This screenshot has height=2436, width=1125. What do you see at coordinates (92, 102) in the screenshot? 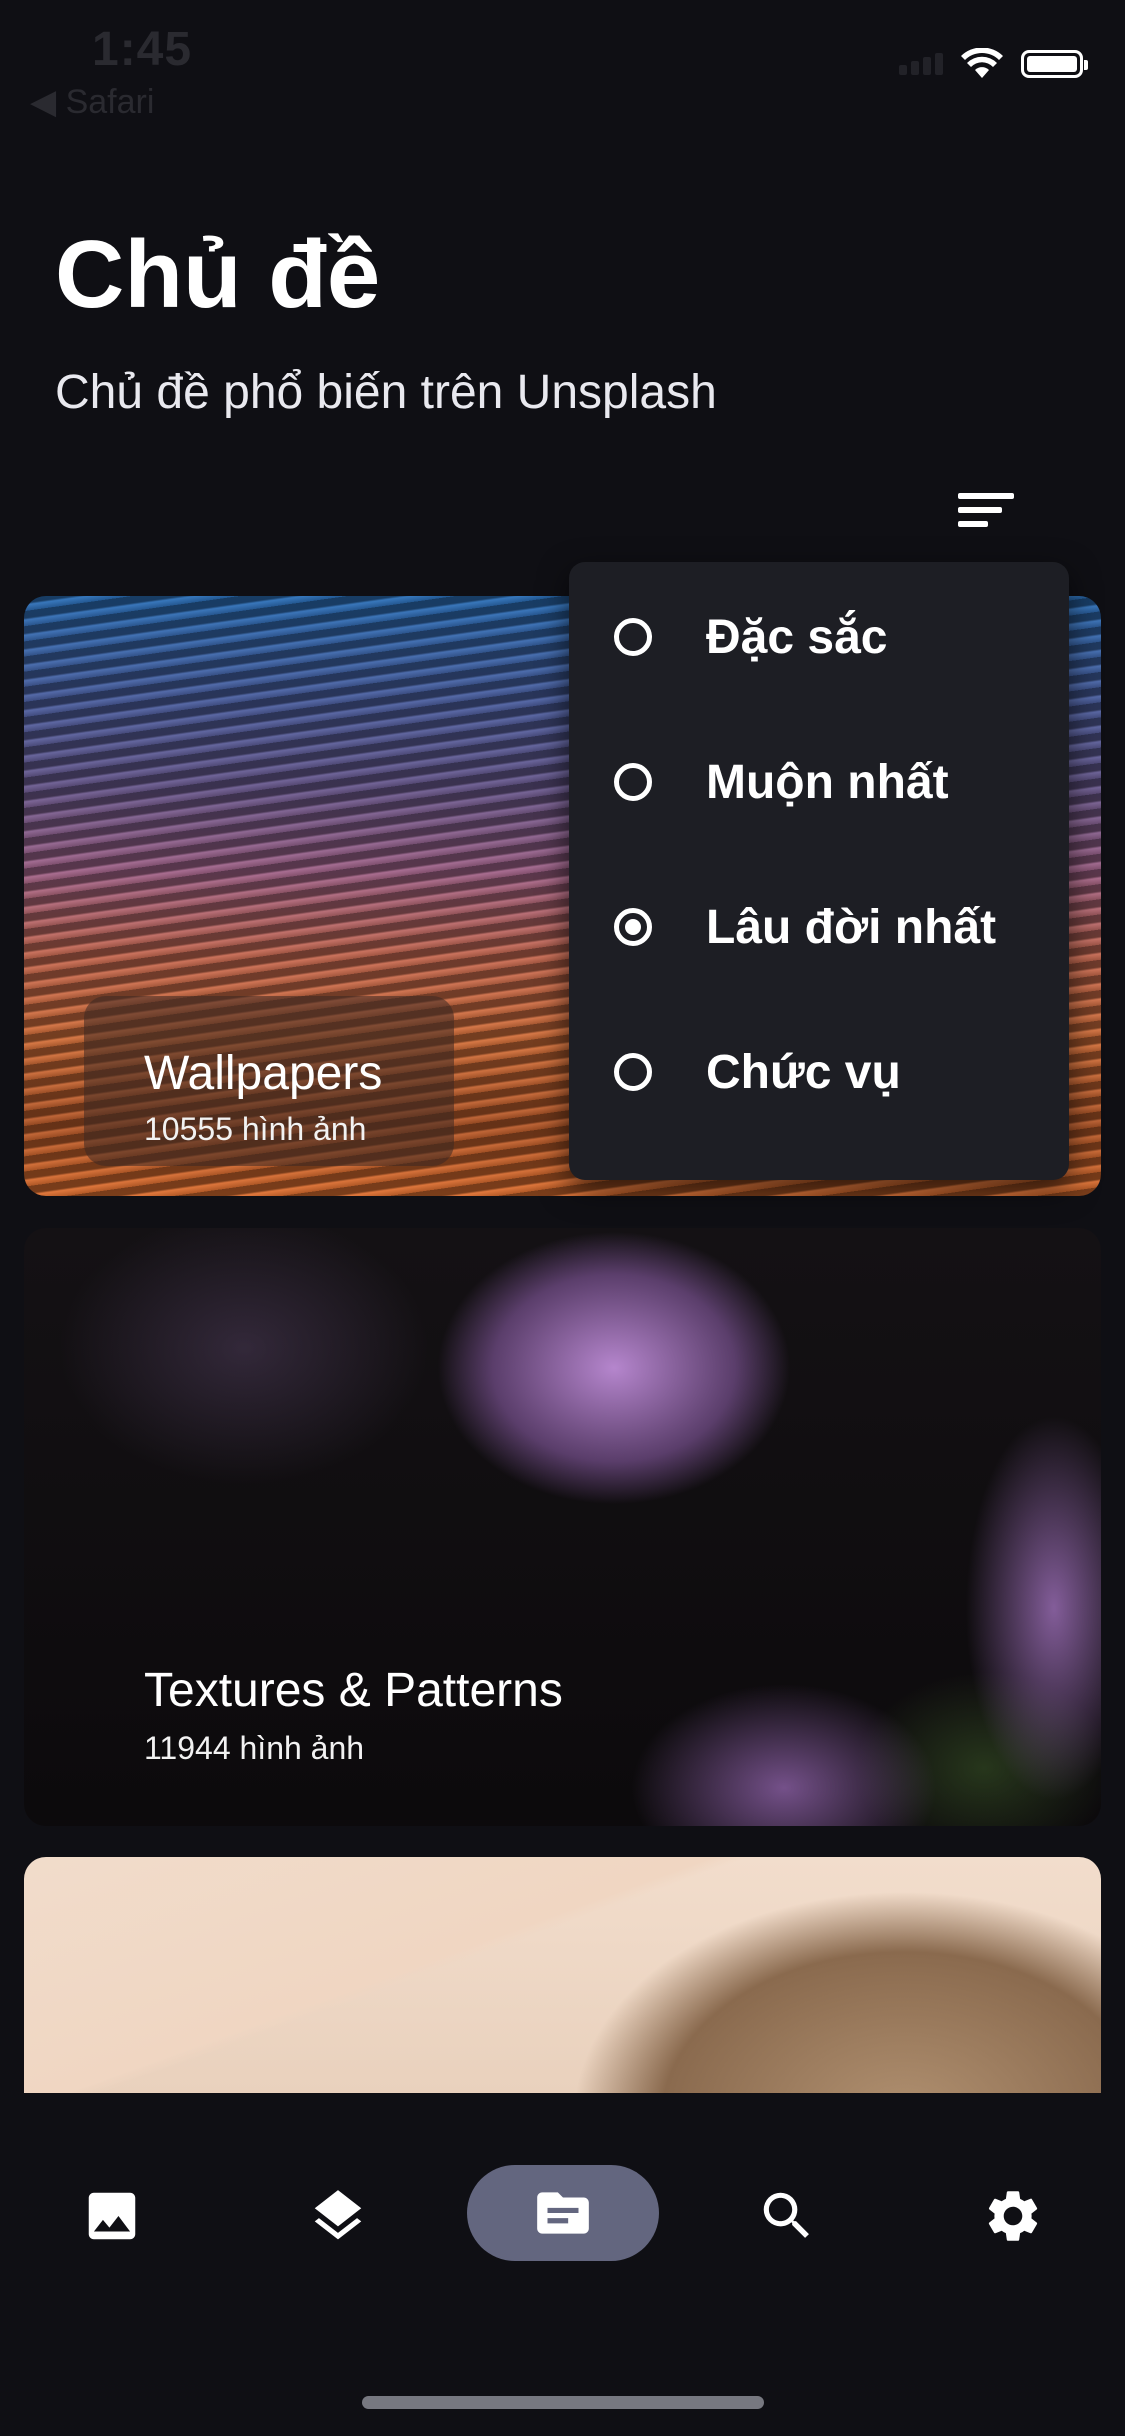
I see `back-to-safari-link: ◀ Safari` at bounding box center [92, 102].